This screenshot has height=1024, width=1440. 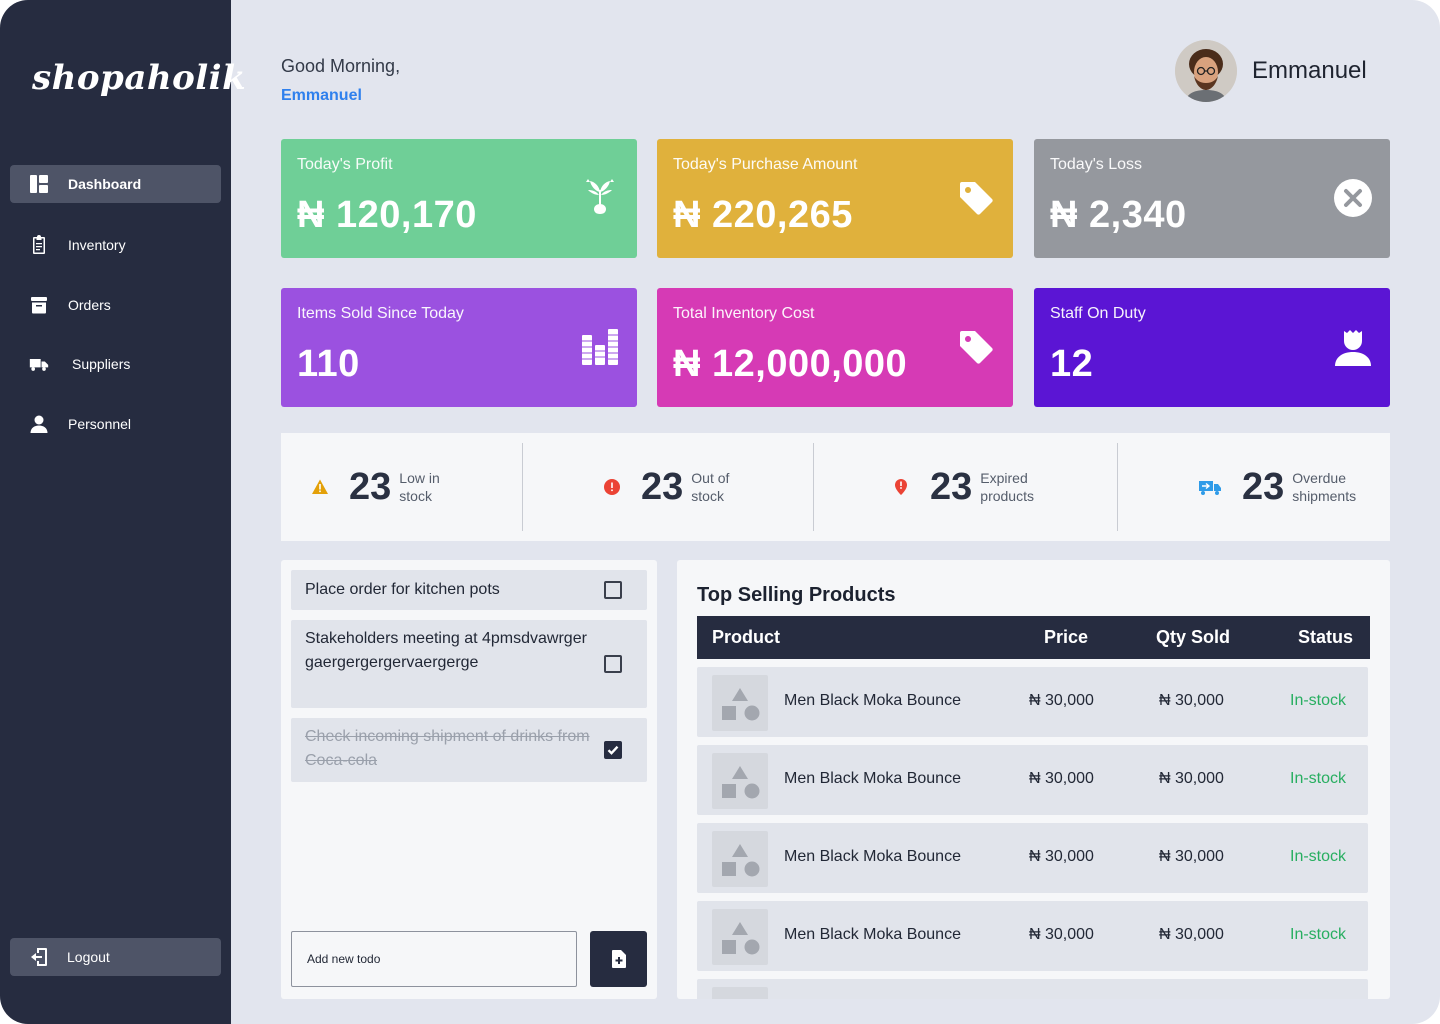 I want to click on alert-low-in-stock: 23 Low in stock, so click(x=385, y=487).